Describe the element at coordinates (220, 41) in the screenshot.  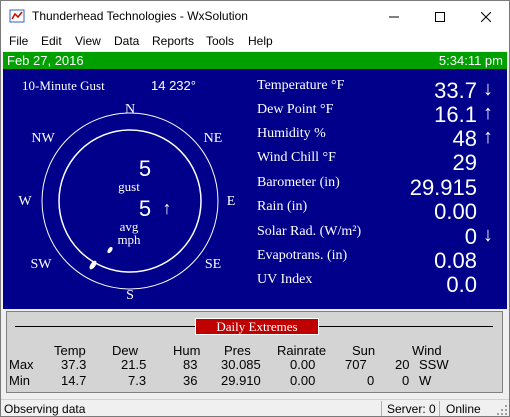
I see `menu-tools: Tools` at that location.